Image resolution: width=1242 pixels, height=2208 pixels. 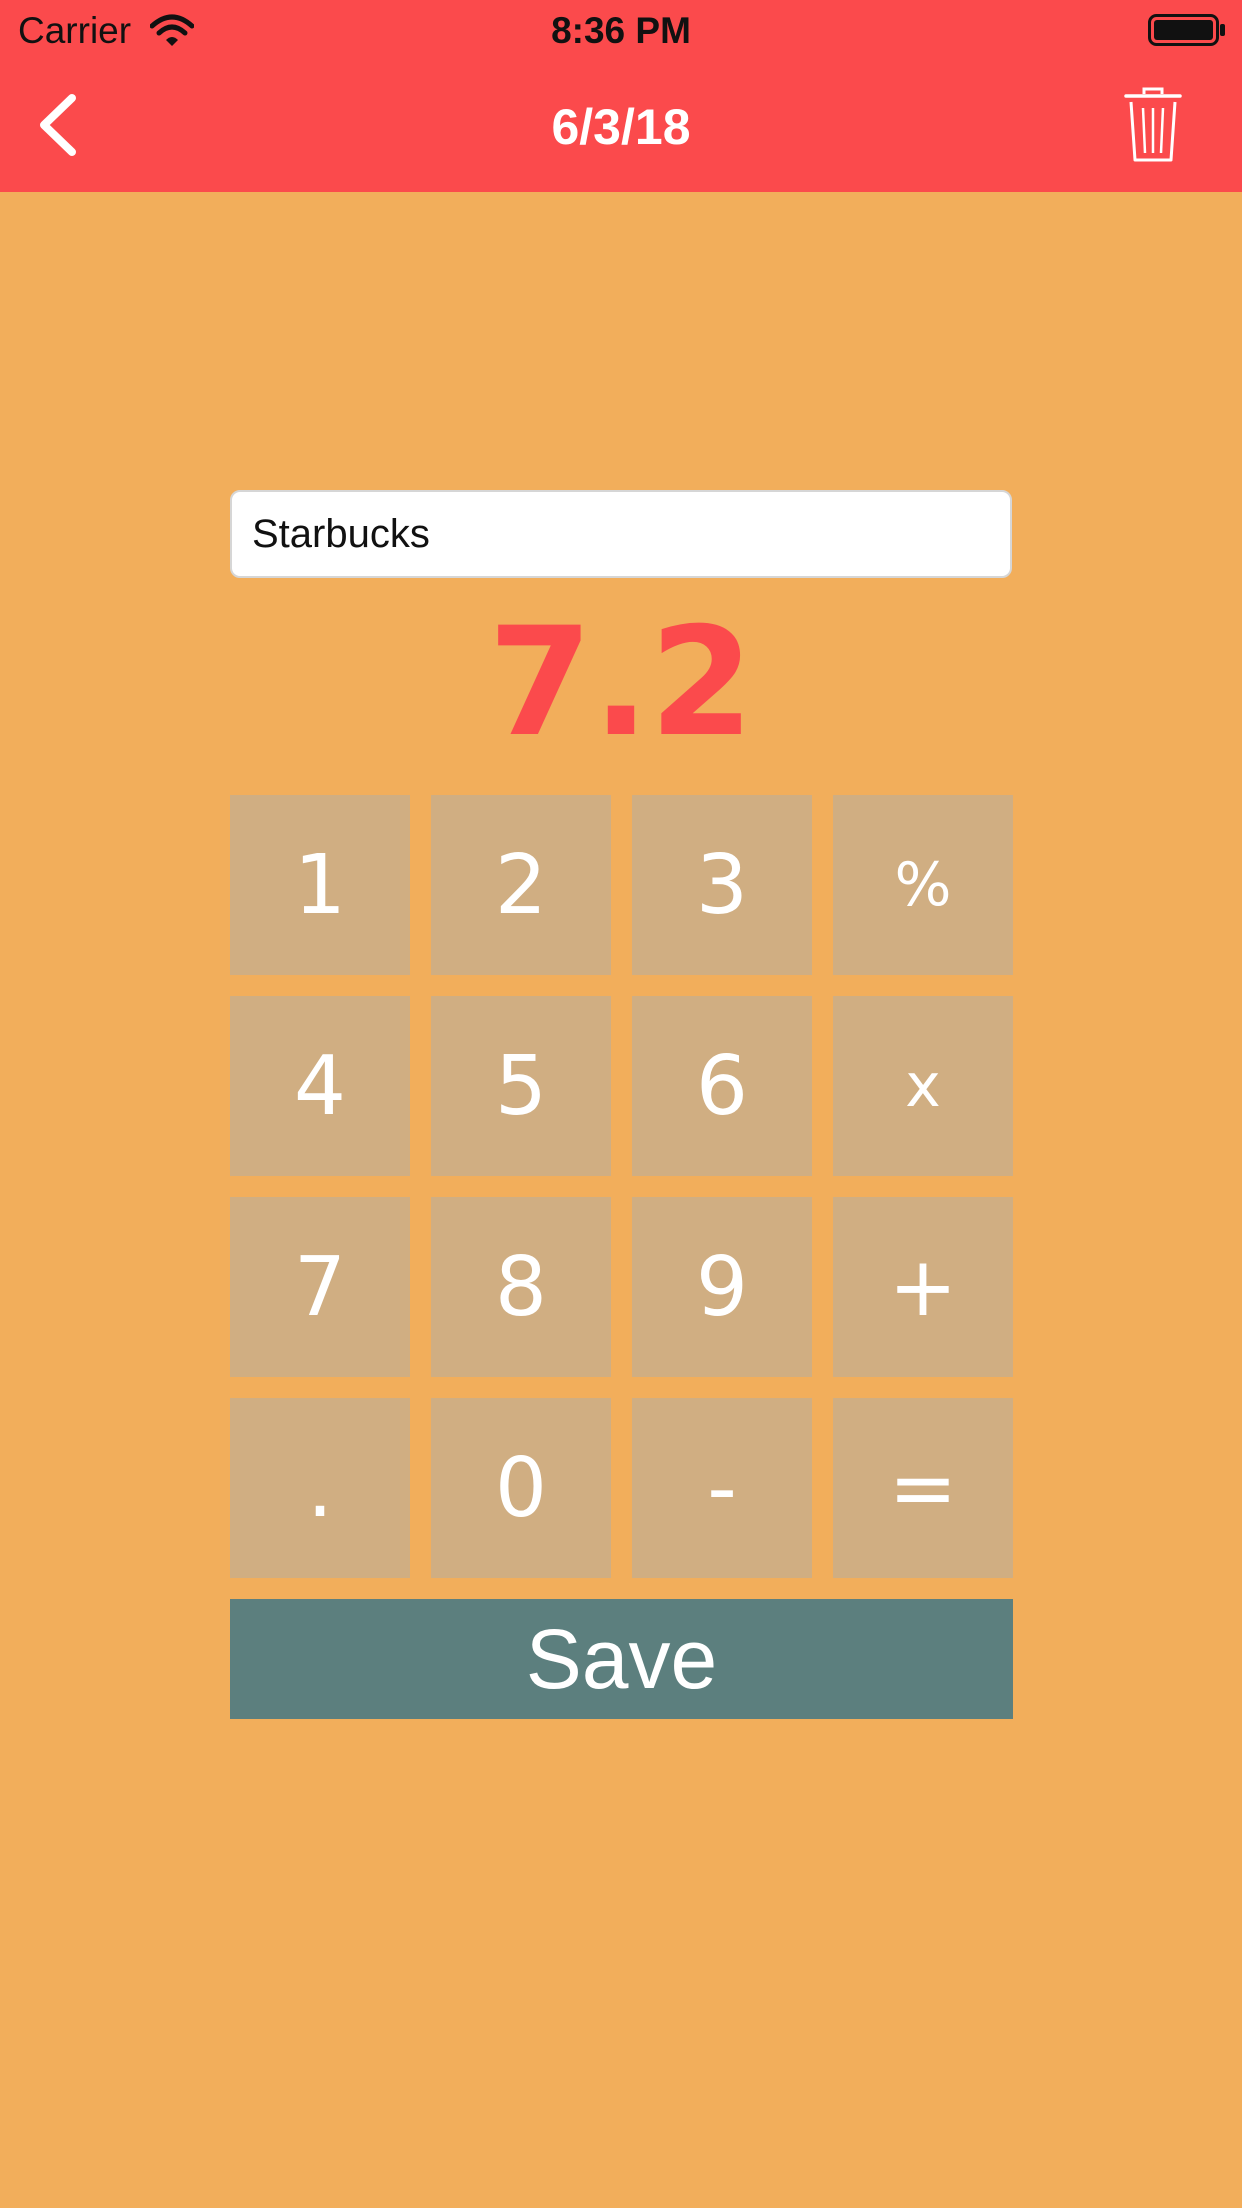 I want to click on key-7: 7, so click(x=320, y=1287).